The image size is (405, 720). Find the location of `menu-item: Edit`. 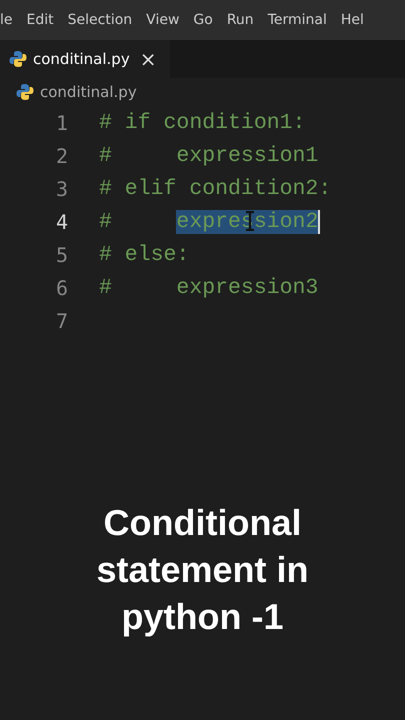

menu-item: Edit is located at coordinates (40, 20).